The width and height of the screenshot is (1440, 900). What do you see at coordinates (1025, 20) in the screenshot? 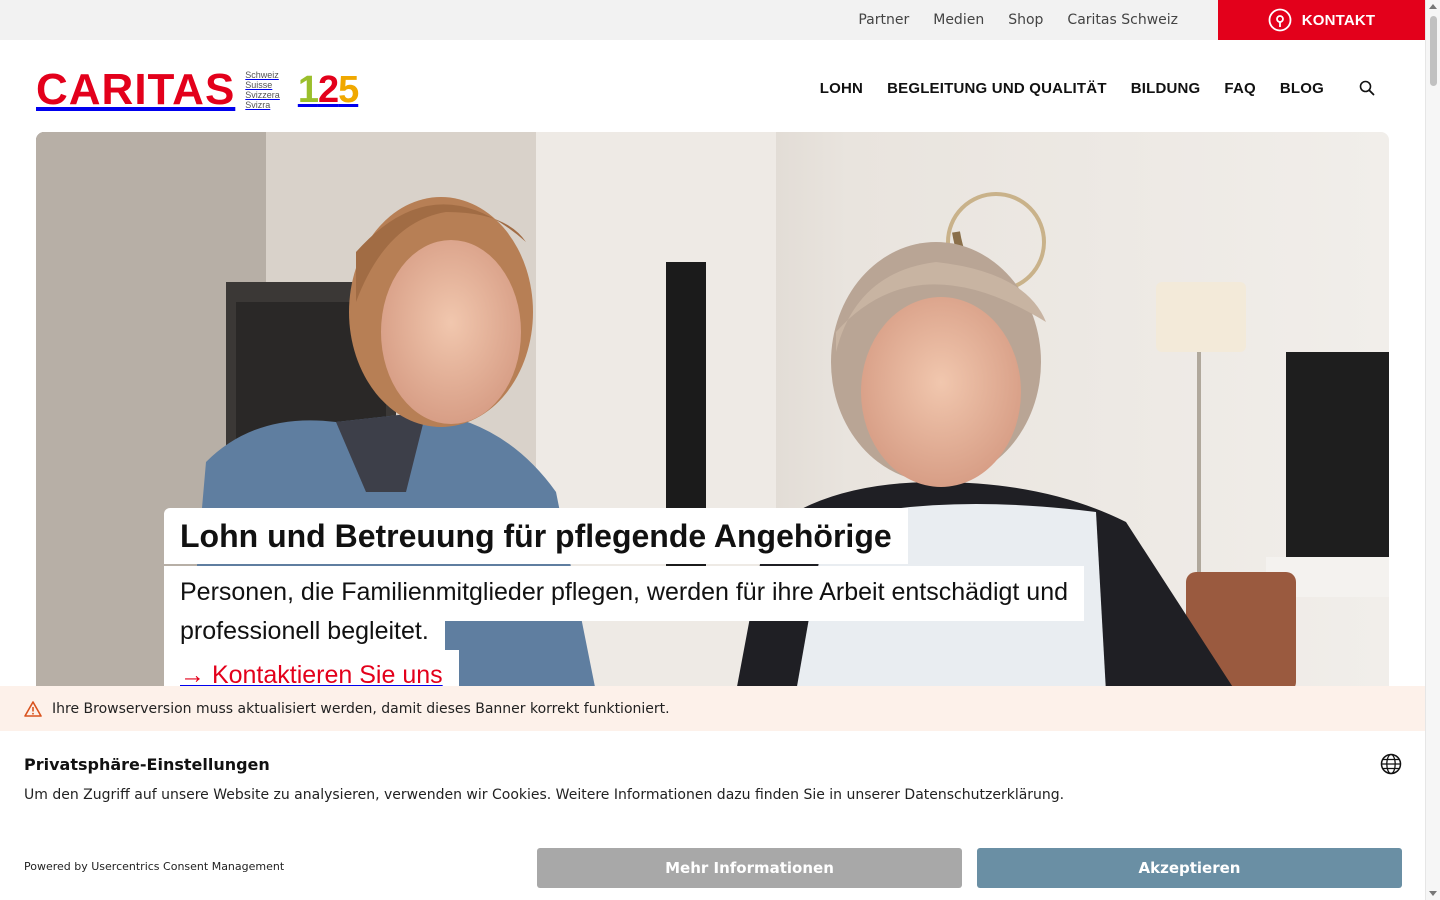
I see `utility-link-shop: Shop` at bounding box center [1025, 20].